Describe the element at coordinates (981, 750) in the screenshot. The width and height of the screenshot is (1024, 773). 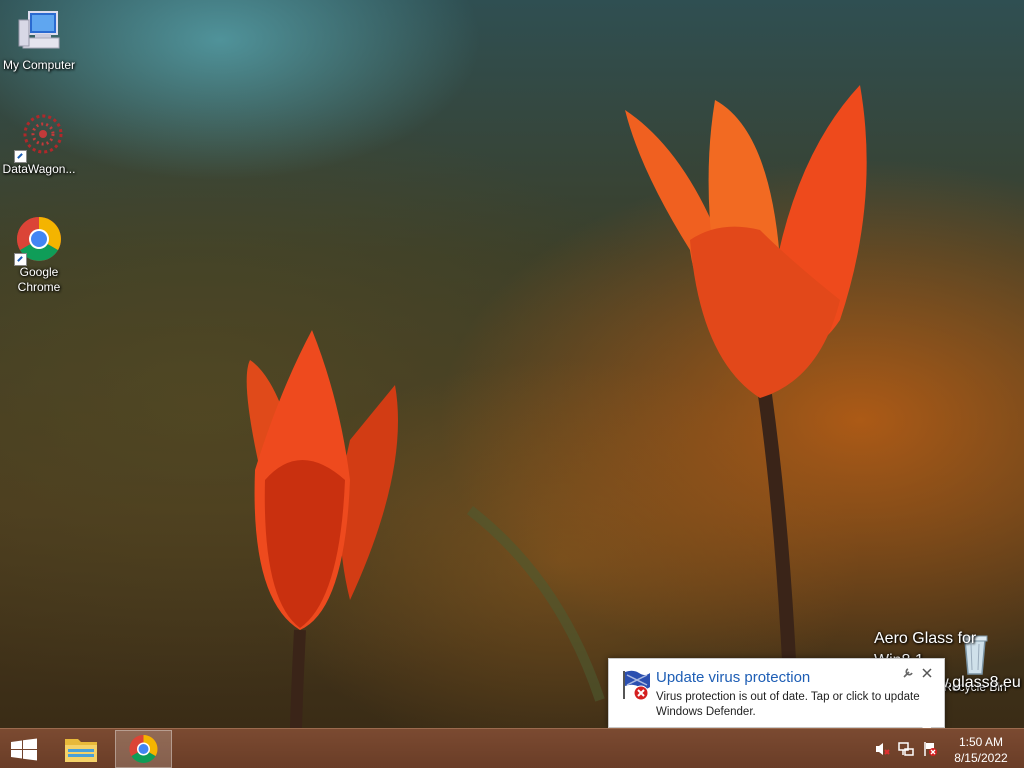
I see `system-clock: 1:50 AM 8/15/2022` at that location.